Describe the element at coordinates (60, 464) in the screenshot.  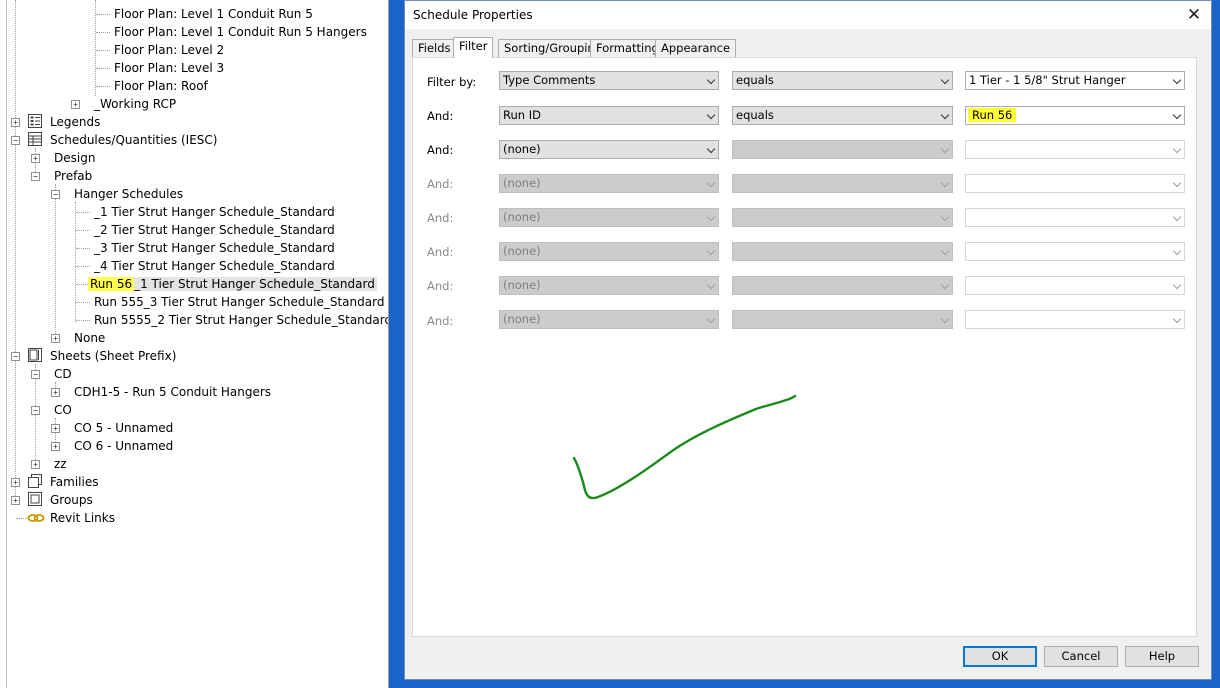
I see `tree-item: zz` at that location.